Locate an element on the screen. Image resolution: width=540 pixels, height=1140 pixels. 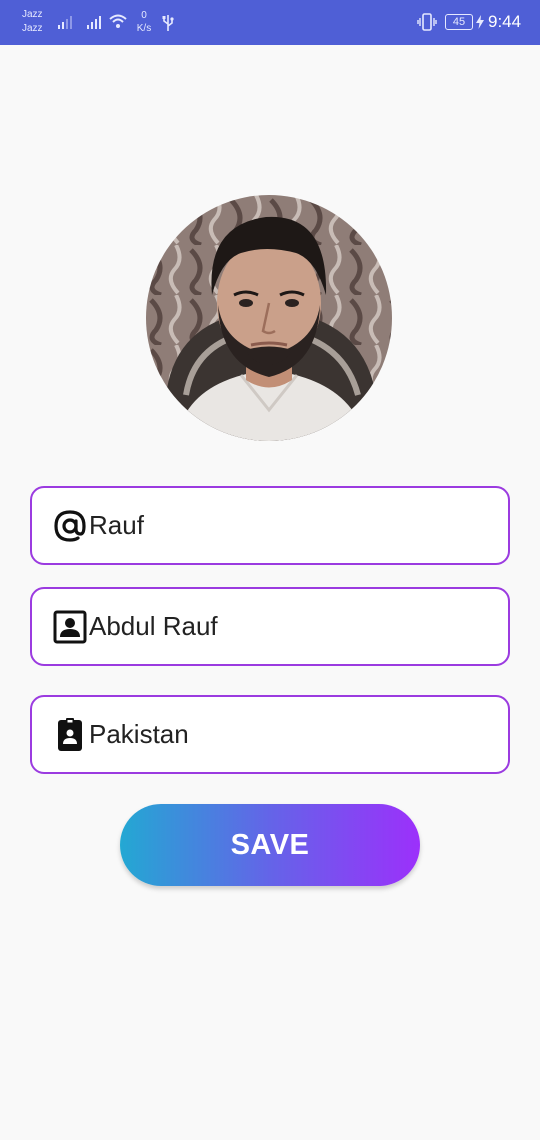
username-input is located at coordinates (289, 525).